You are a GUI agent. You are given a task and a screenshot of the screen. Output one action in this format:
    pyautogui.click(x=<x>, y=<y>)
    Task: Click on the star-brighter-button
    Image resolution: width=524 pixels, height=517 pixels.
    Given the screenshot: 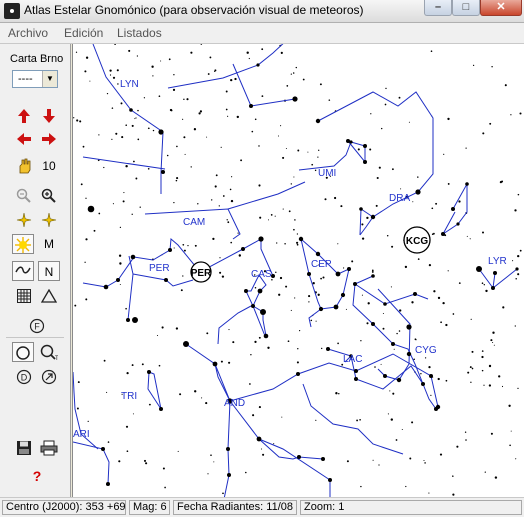 What is the action you would take?
    pyautogui.click(x=24, y=220)
    